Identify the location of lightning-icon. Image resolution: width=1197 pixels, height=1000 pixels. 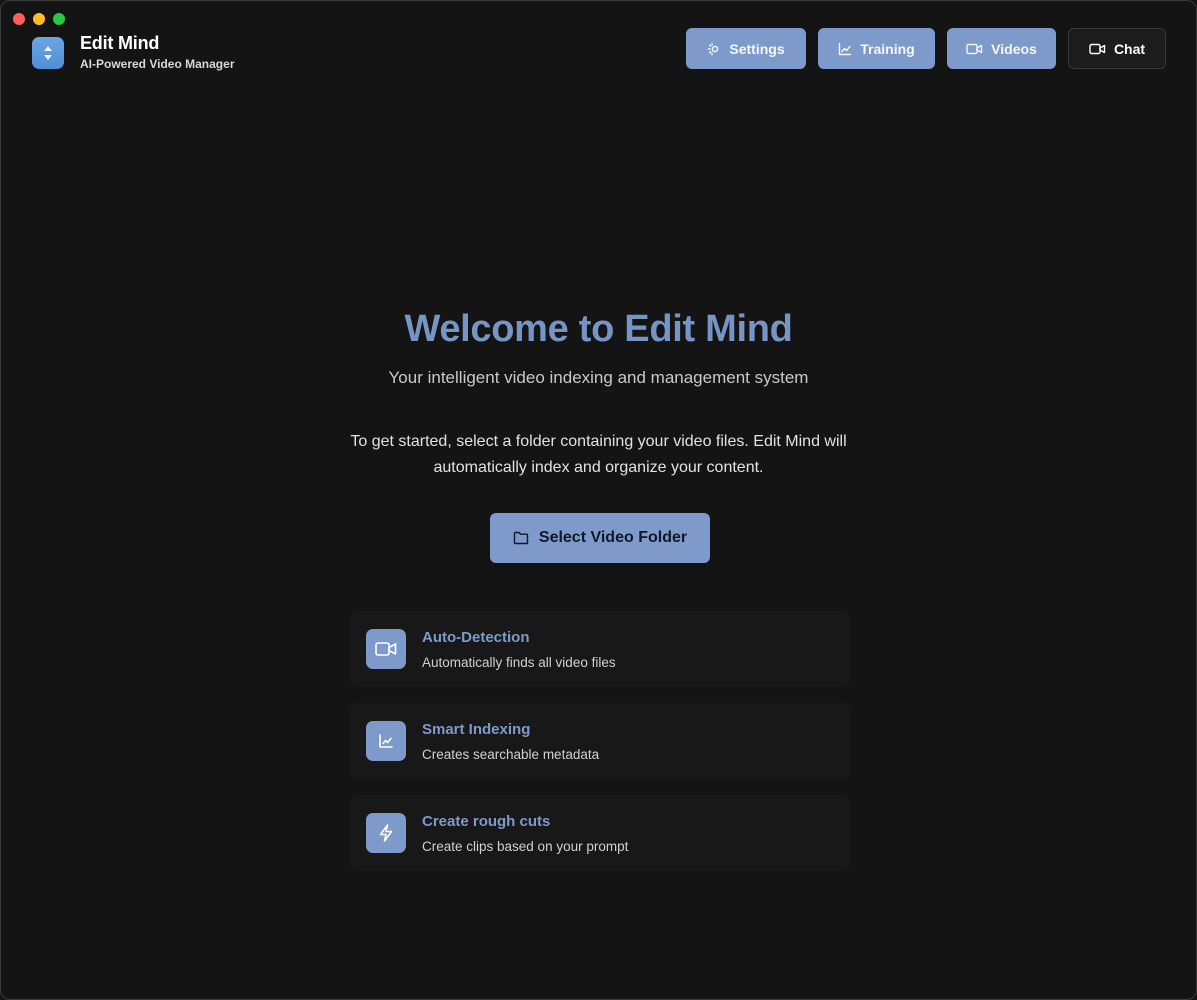
(386, 833).